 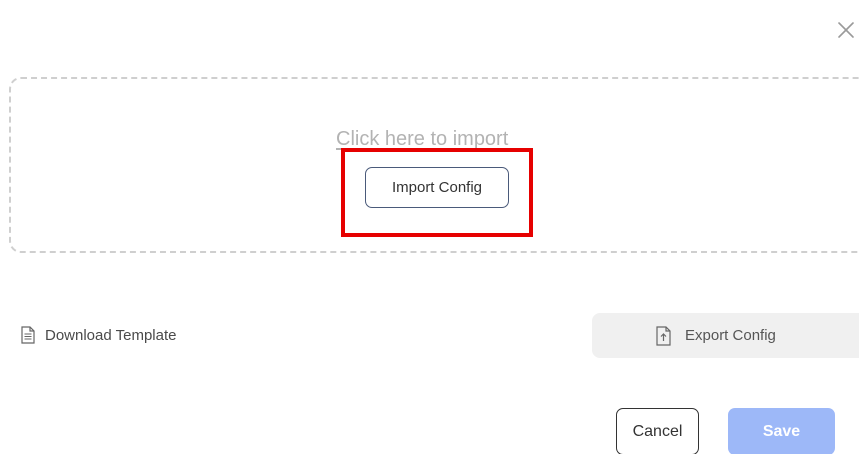 I want to click on export-config-label: Export Config, so click(x=730, y=335).